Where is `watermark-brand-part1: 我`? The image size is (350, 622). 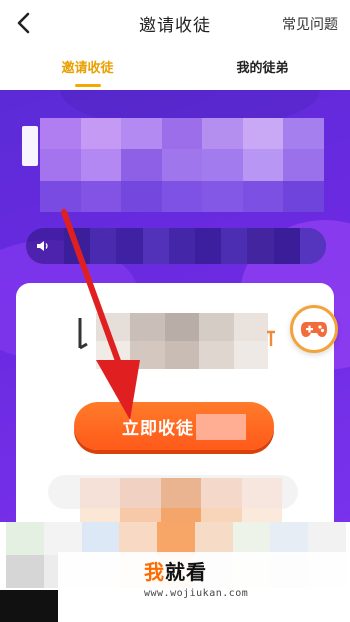 watermark-brand-part1: 我 is located at coordinates (154, 573).